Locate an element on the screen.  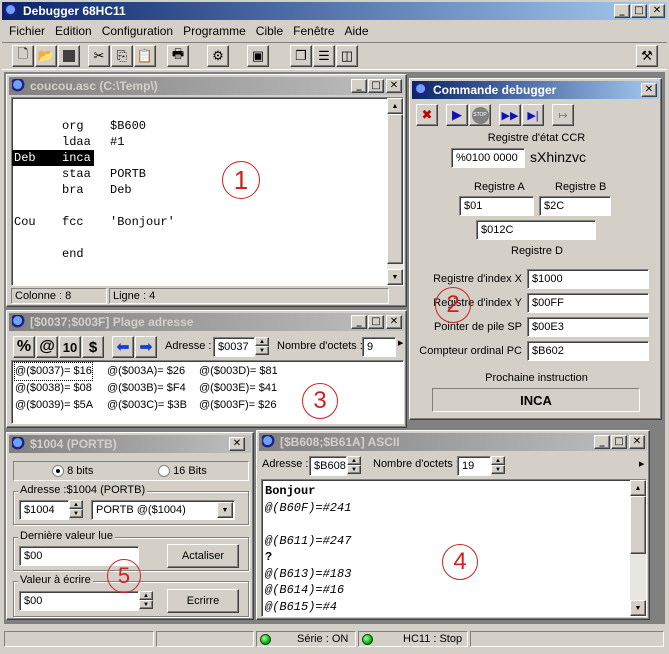
reg-y-field: $00FF is located at coordinates (588, 303).